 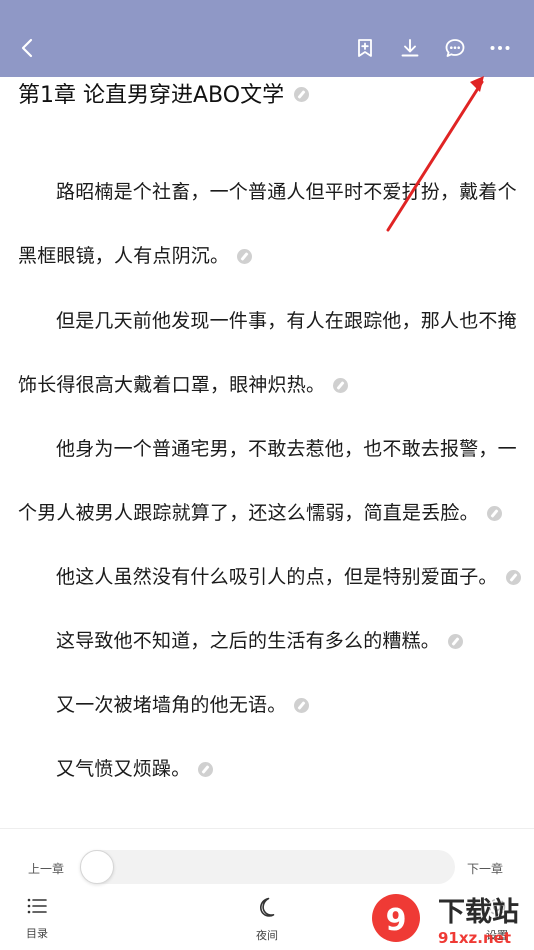 I want to click on site-watermark: 9 下载站 91xz.net, so click(x=445, y=920).